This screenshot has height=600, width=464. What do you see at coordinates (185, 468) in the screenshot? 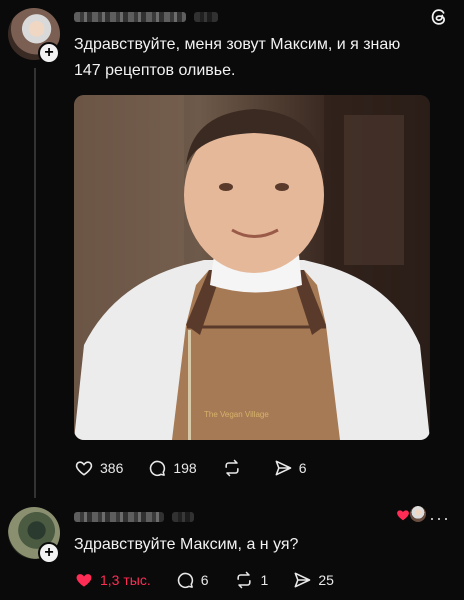
I see `comment-count: 198` at bounding box center [185, 468].